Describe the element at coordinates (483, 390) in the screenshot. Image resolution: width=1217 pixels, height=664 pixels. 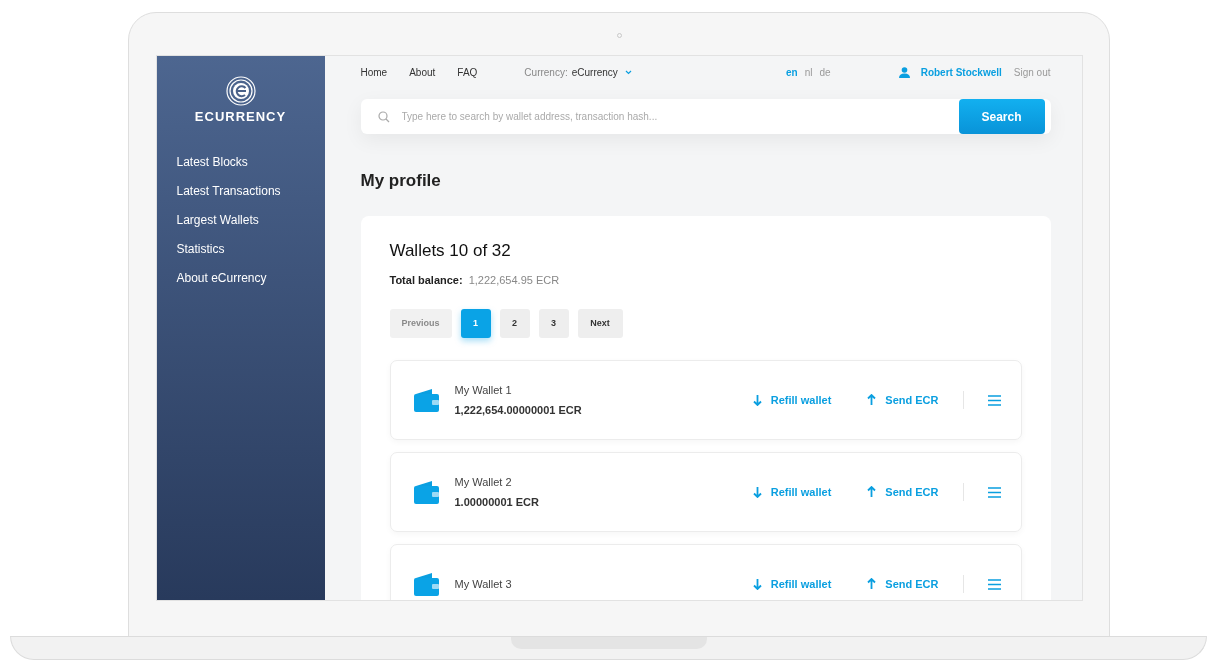
I see `wallet-name: My Wallet 1` at that location.